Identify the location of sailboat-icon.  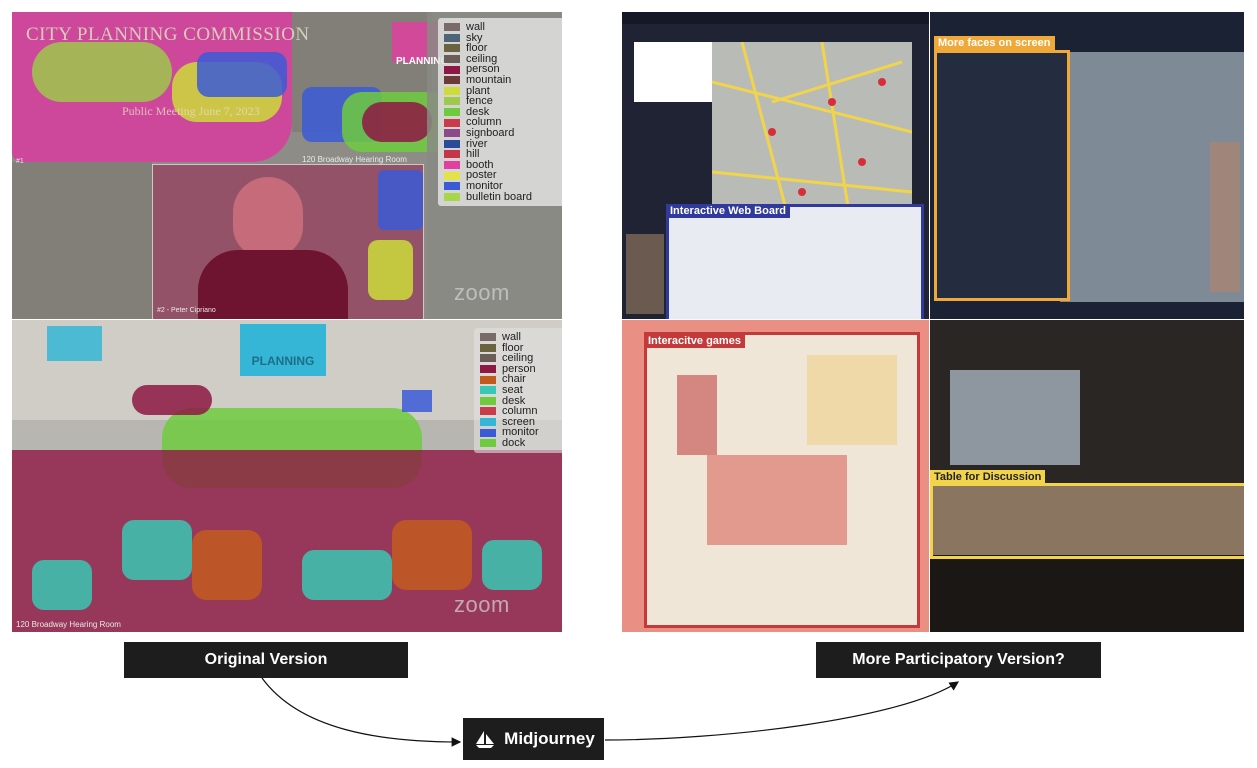
(485, 739).